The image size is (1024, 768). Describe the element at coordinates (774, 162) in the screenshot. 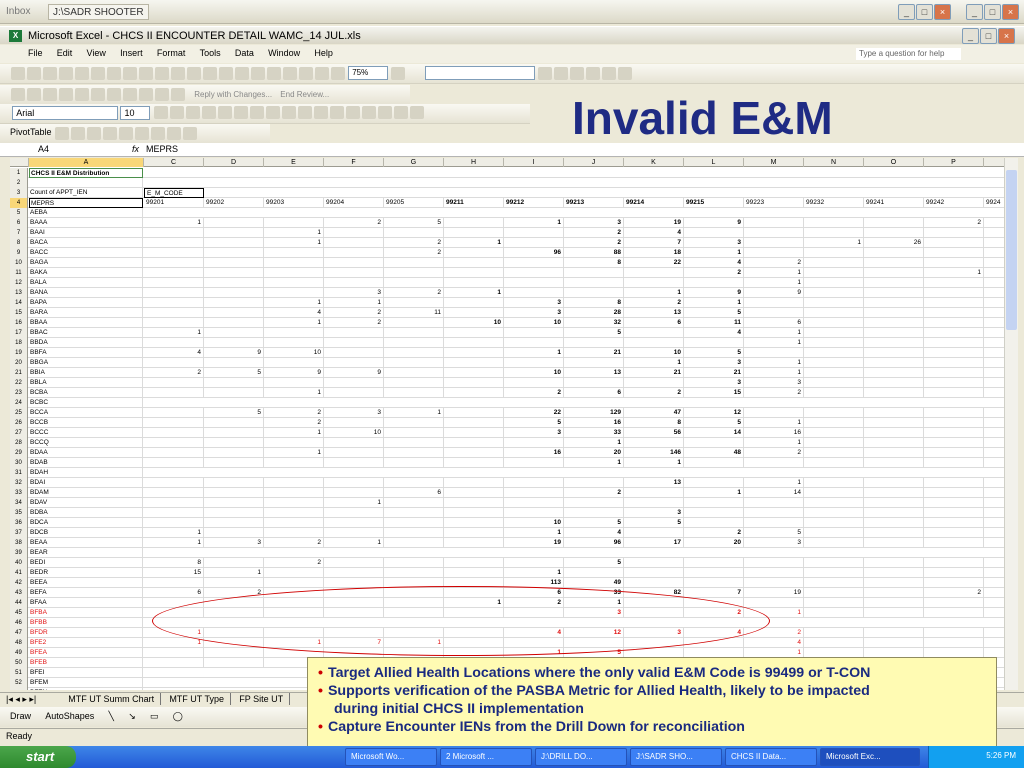

I see `column-header: M` at that location.